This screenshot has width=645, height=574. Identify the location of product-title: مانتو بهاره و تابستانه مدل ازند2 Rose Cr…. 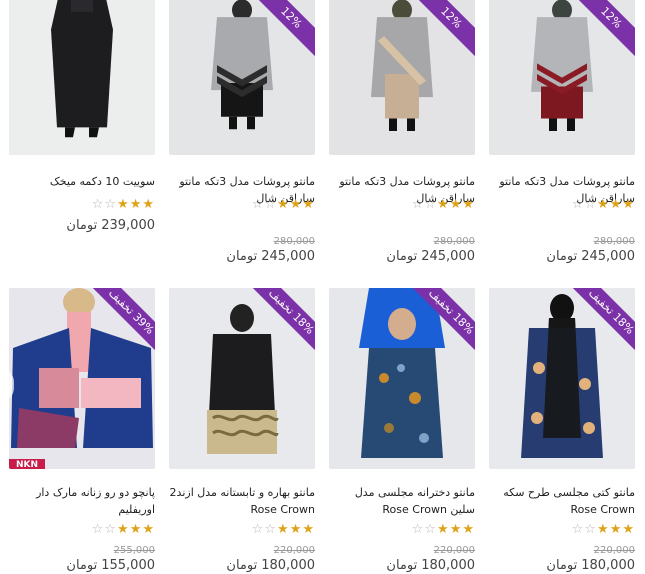
(242, 501).